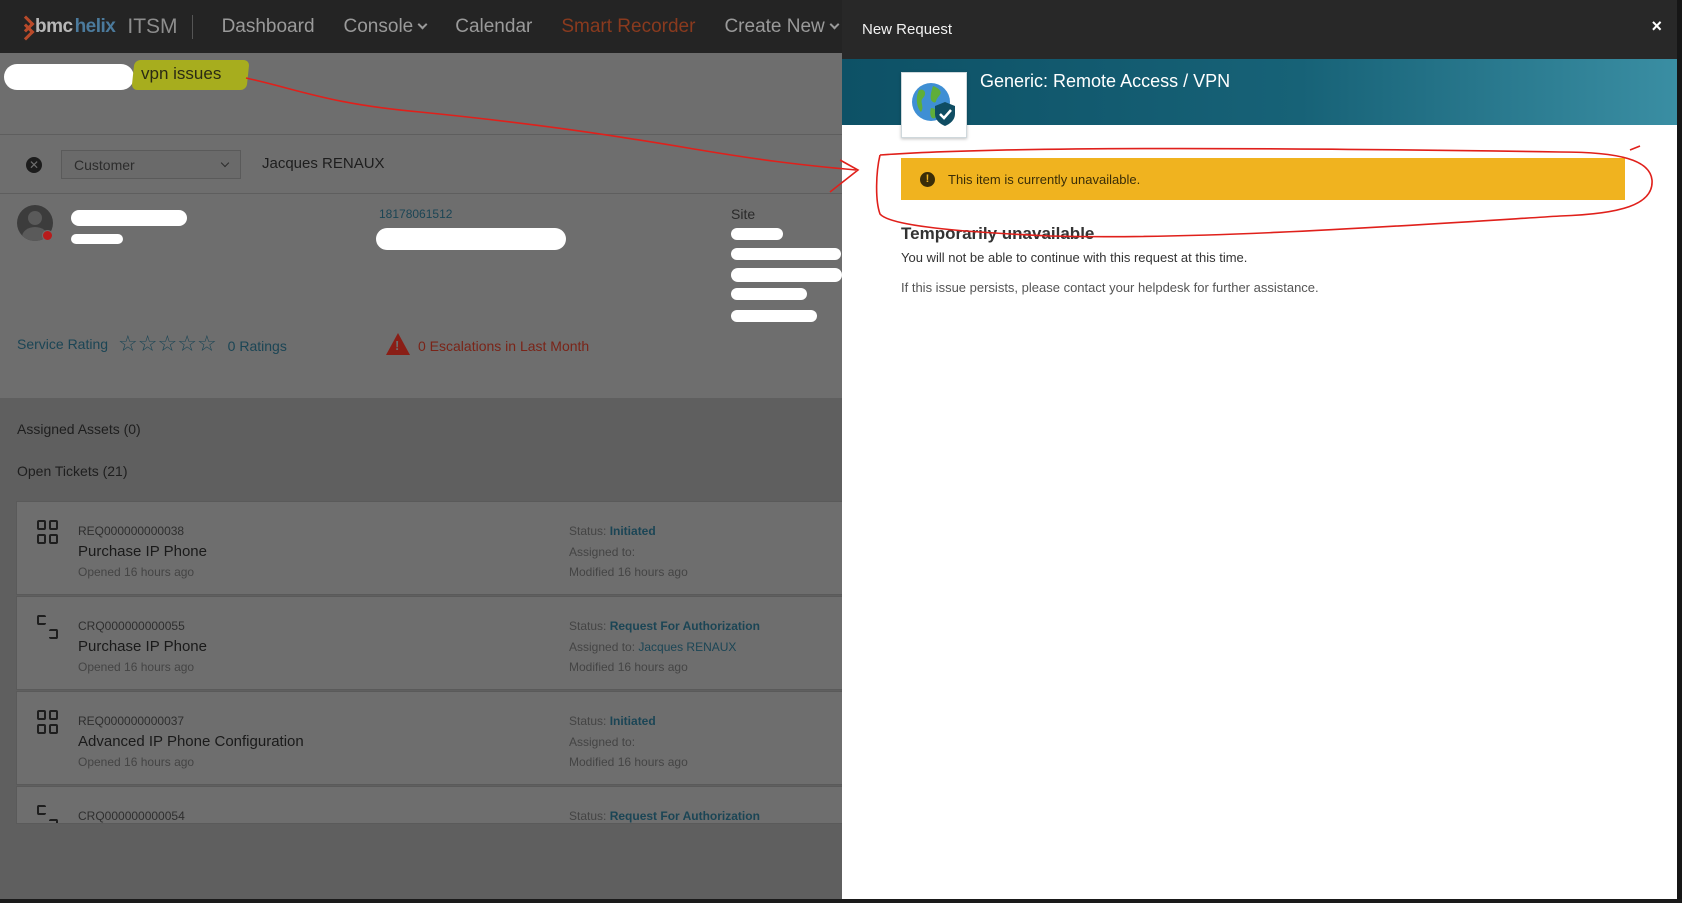 This screenshot has width=1682, height=903. I want to click on ticket-assigned: Assigned to: Jacques RENAUX, so click(652, 647).